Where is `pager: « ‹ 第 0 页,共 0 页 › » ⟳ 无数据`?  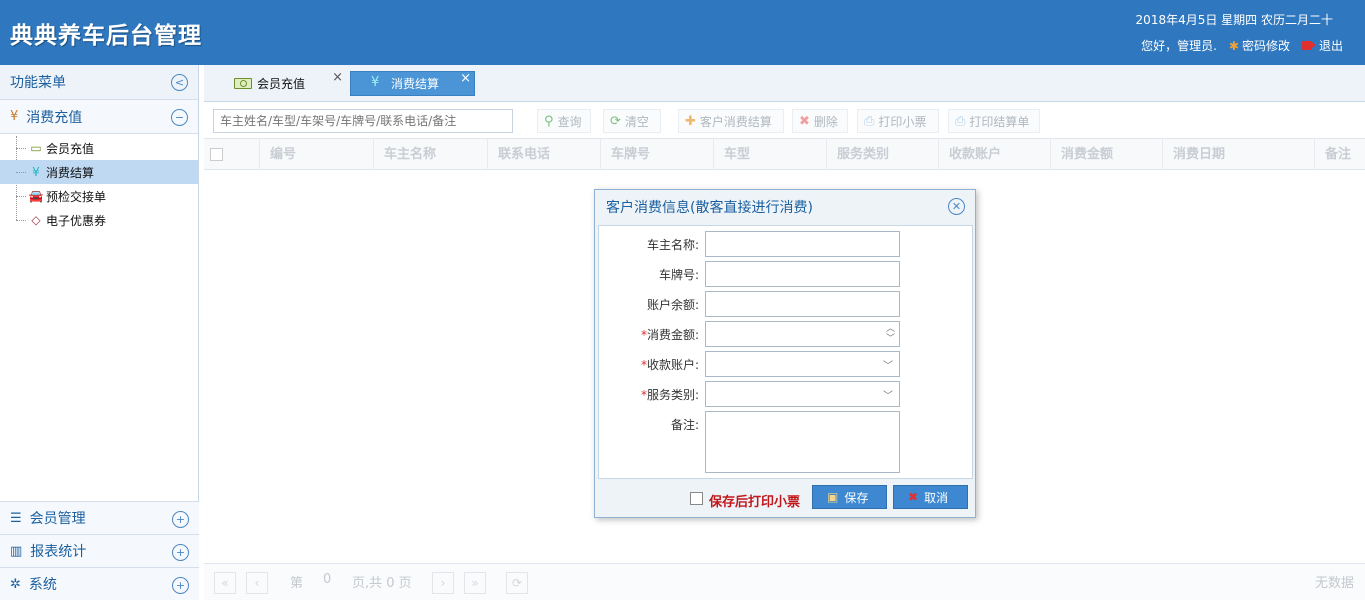
pager: « ‹ 第 0 页,共 0 页 › » ⟳ 无数据 is located at coordinates (784, 581).